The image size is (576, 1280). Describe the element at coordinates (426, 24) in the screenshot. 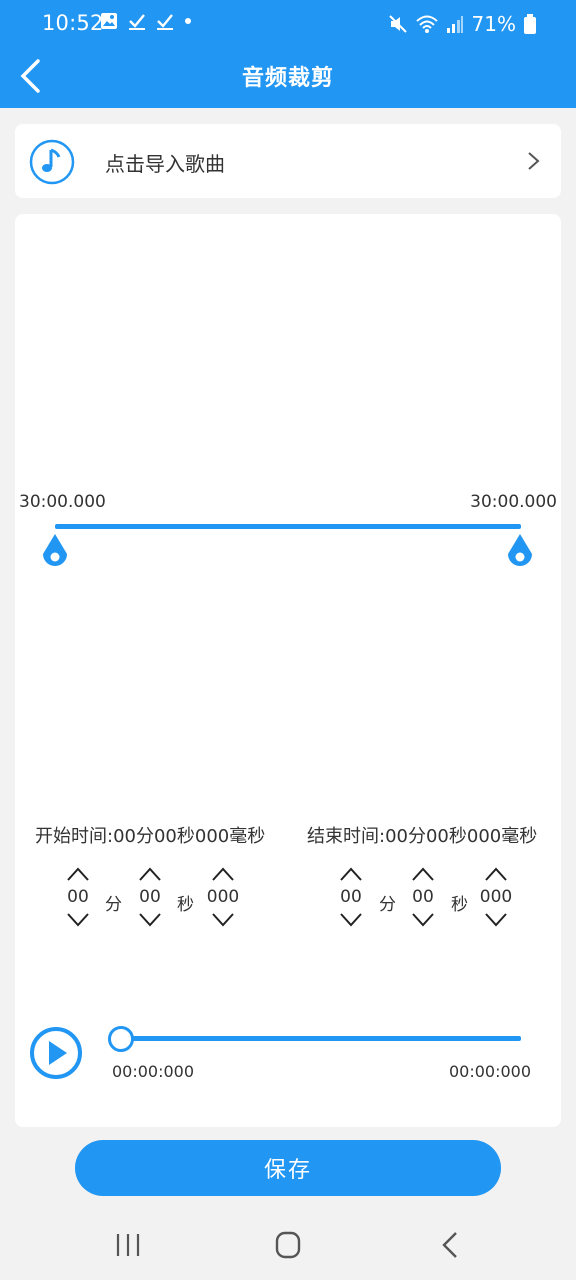

I see `wifi-icon` at that location.